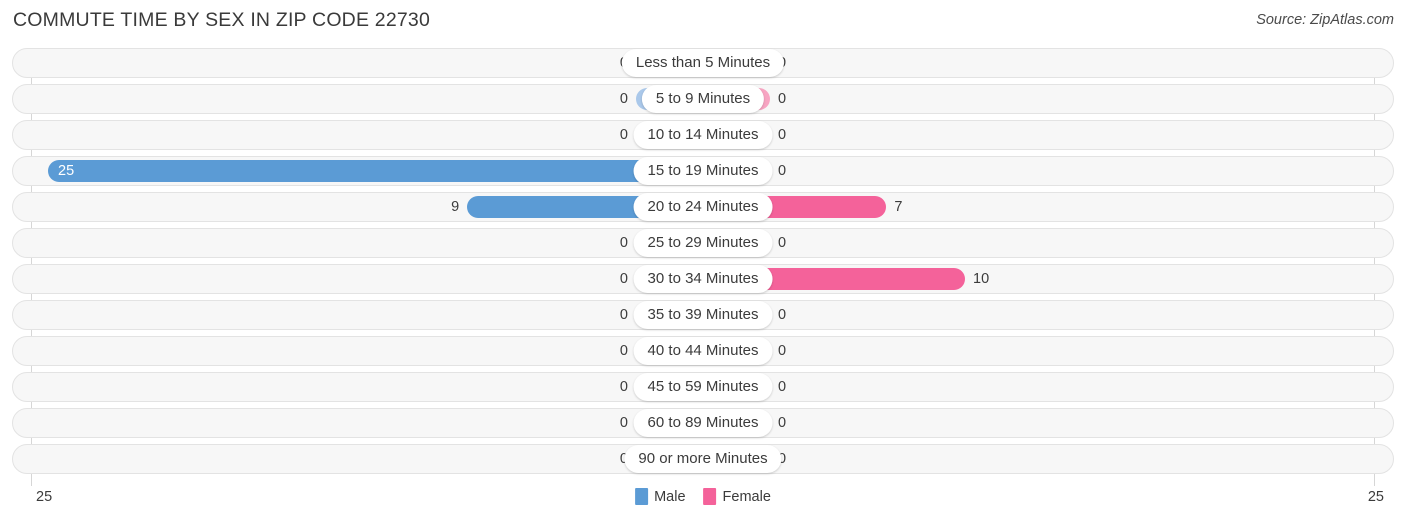 The width and height of the screenshot is (1406, 522). I want to click on chart-row: 00Less than 5 Minutes, so click(703, 63).